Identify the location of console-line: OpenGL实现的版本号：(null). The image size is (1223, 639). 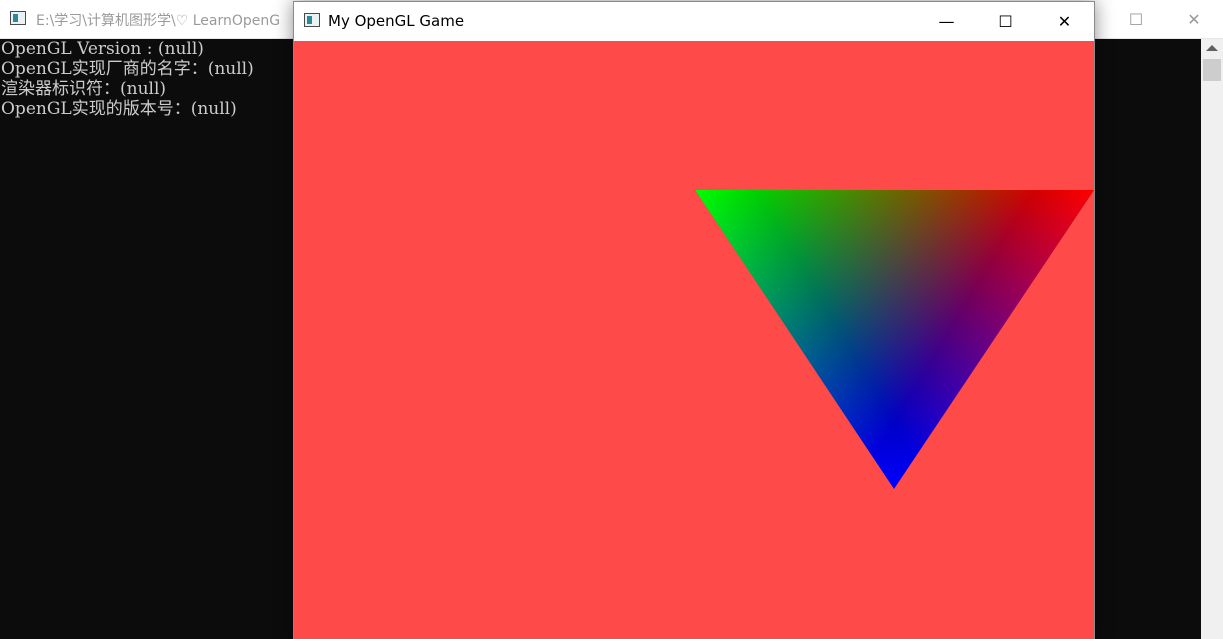
(119, 109).